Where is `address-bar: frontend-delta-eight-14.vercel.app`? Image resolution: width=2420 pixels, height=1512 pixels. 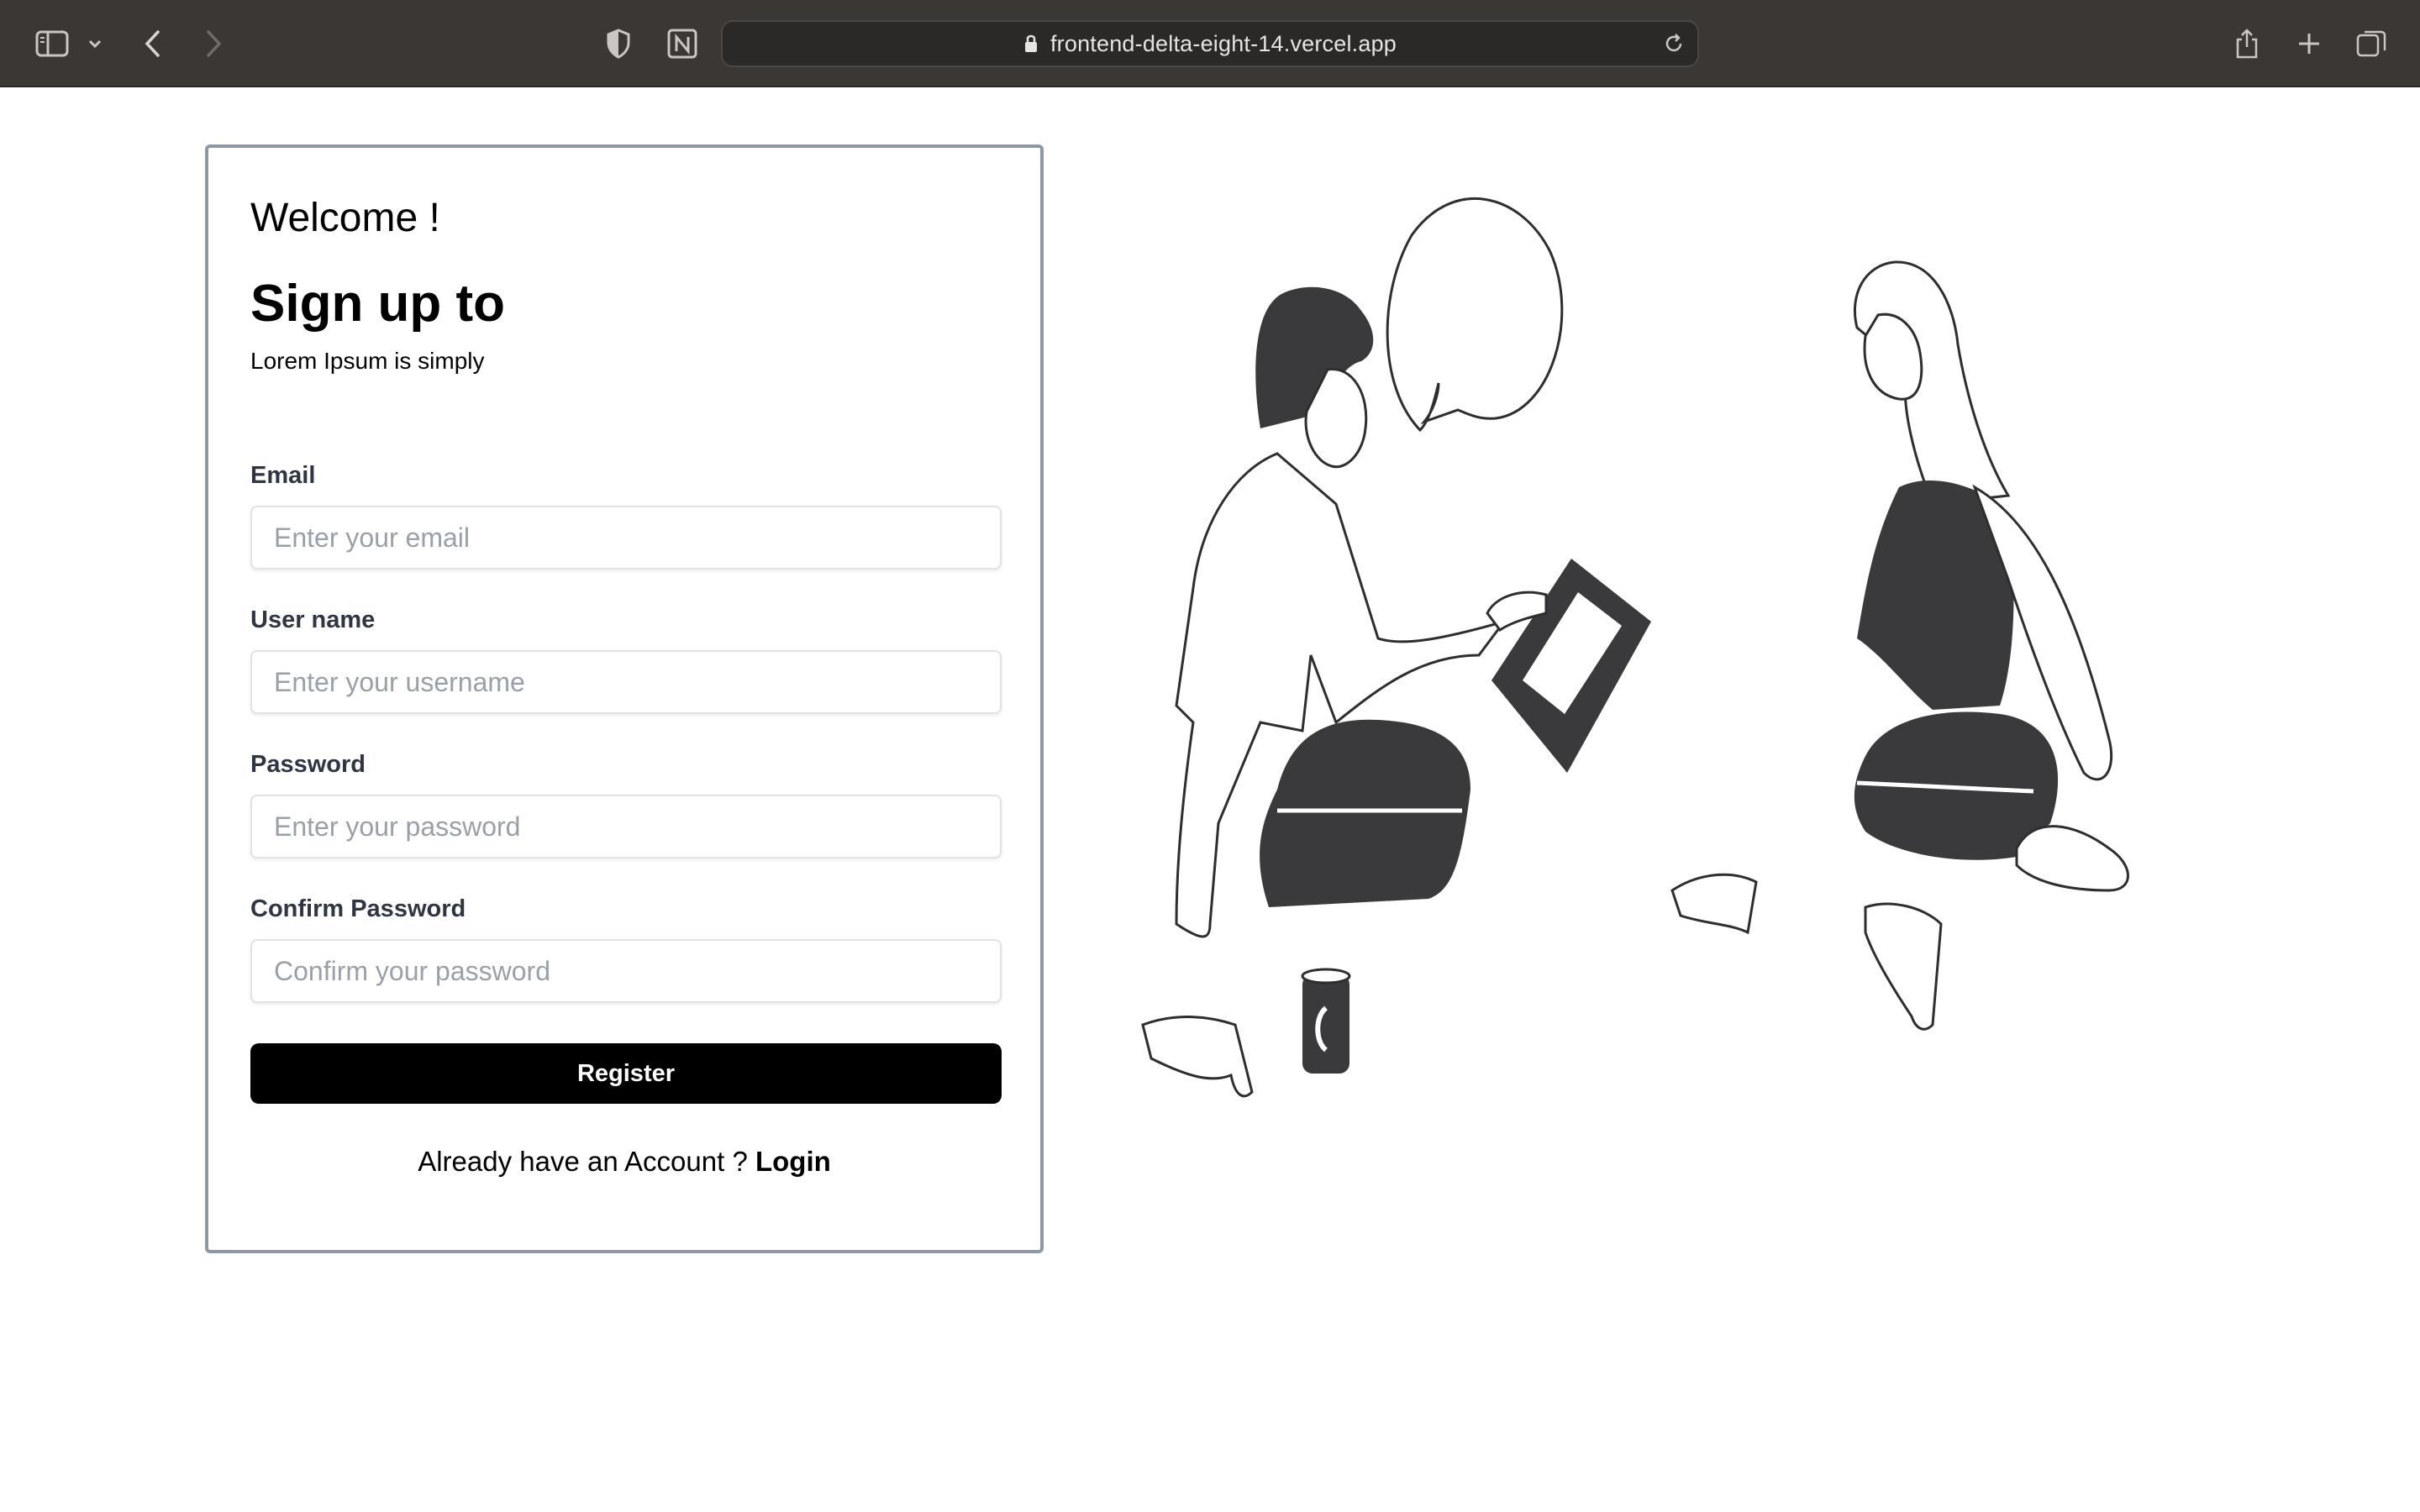
address-bar: frontend-delta-eight-14.vercel.app is located at coordinates (1210, 43).